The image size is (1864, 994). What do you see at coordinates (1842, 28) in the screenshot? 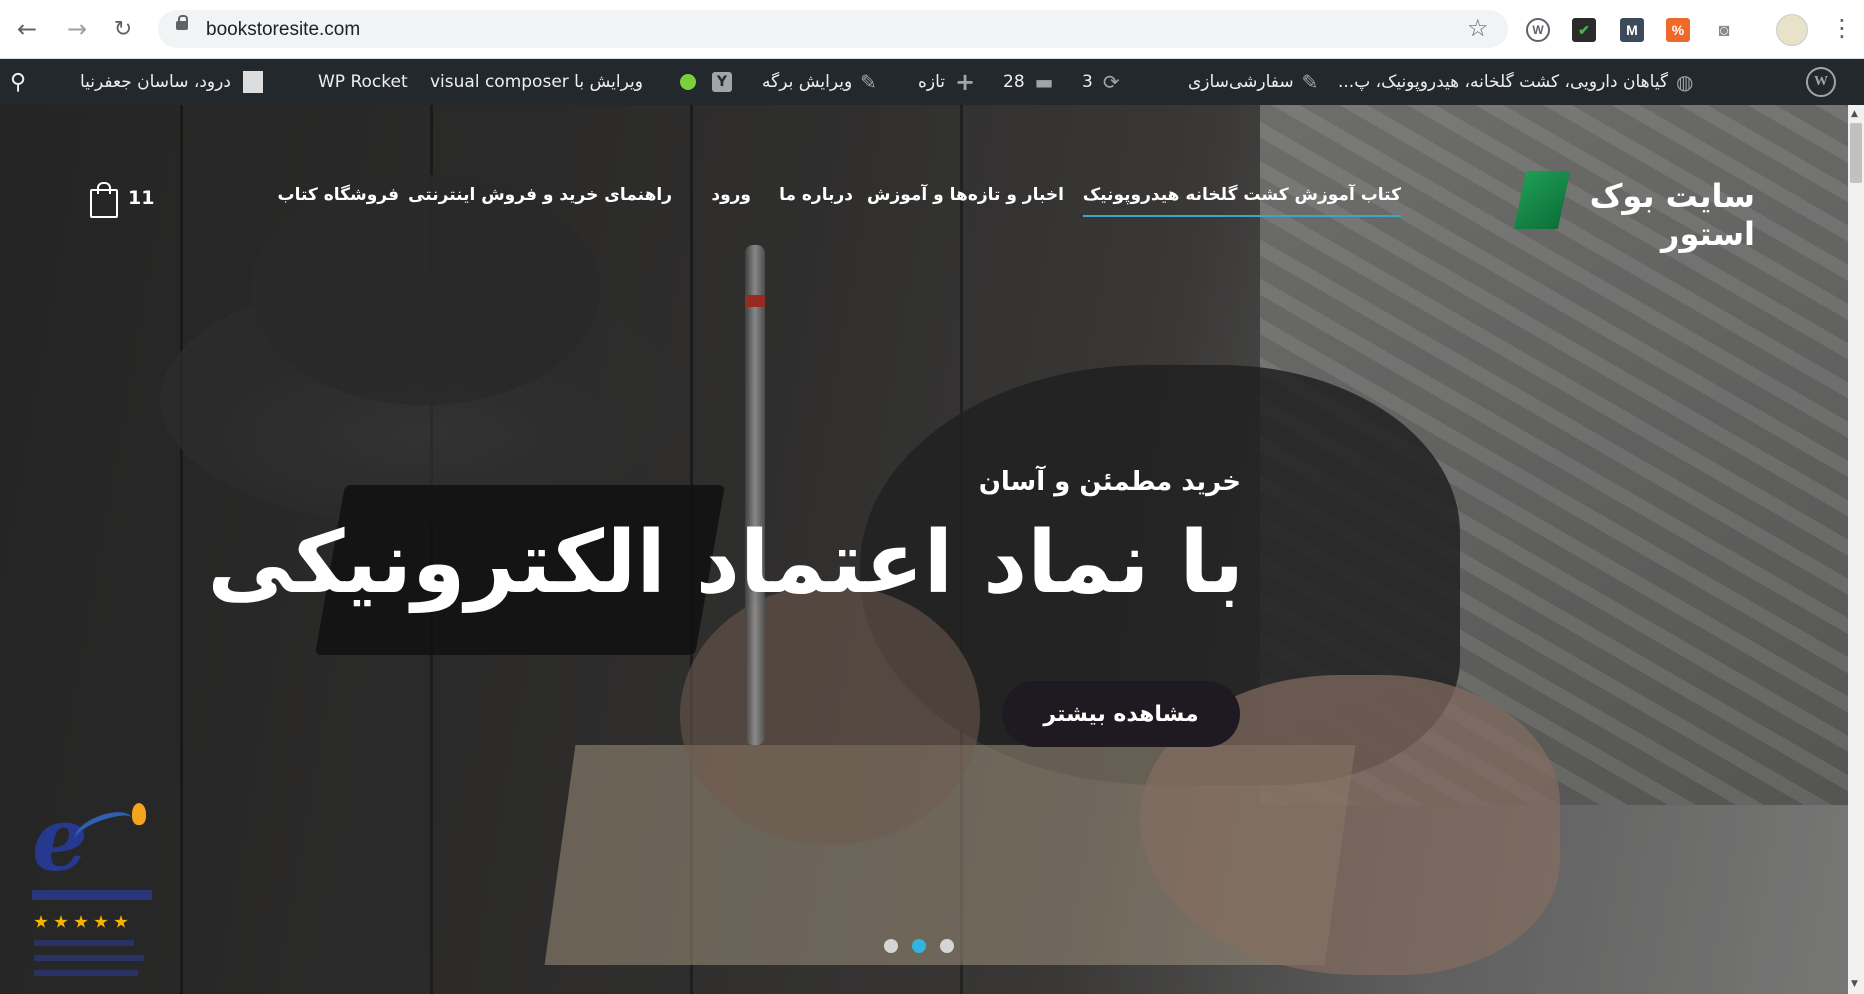
I see `menu-kebab-icon: ⋮` at bounding box center [1842, 28].